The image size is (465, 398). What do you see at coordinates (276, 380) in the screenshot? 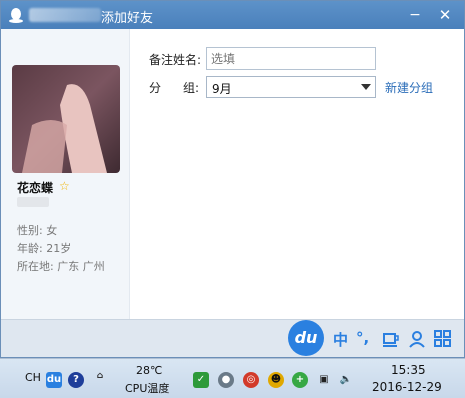
I see `qq-penguin-icon: ☻` at bounding box center [276, 380].